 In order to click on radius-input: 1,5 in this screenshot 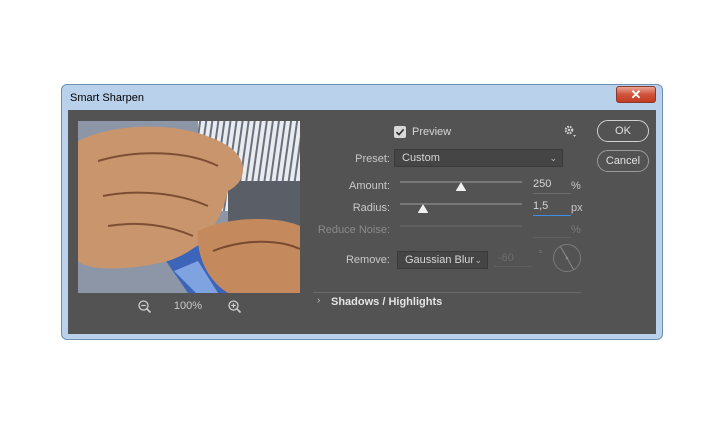, I will do `click(552, 207)`.